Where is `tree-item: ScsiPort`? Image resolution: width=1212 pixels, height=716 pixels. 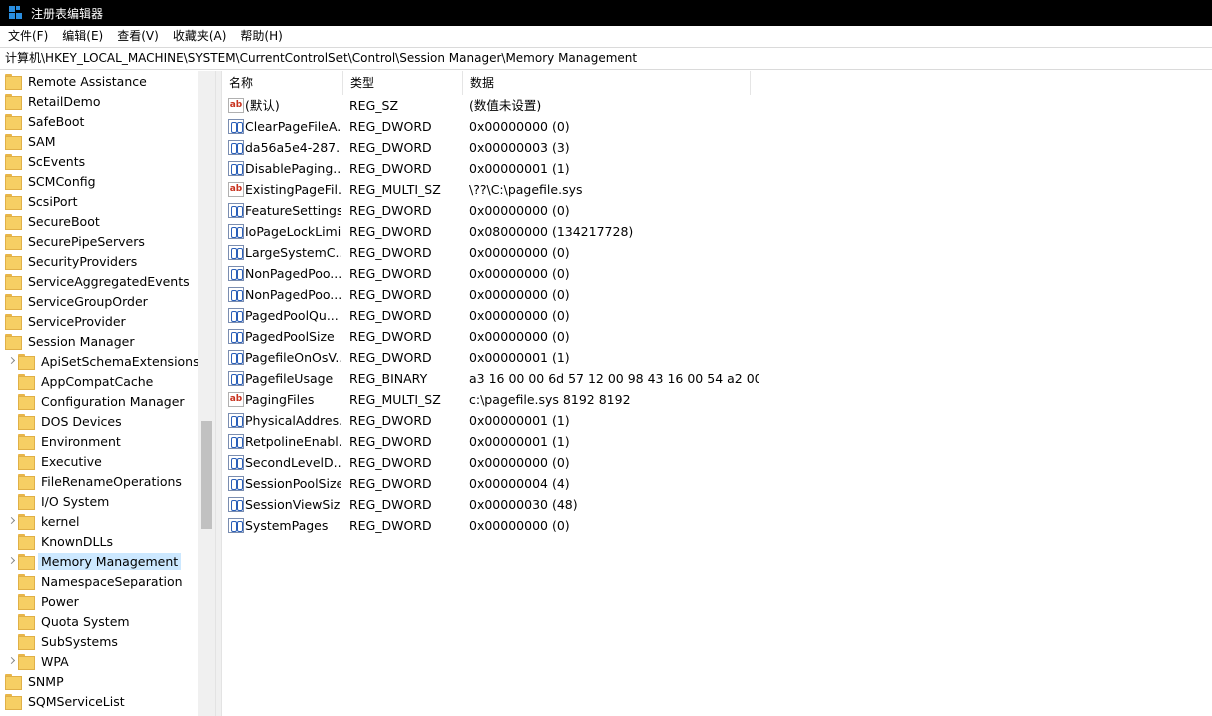 tree-item: ScsiPort is located at coordinates (99, 201).